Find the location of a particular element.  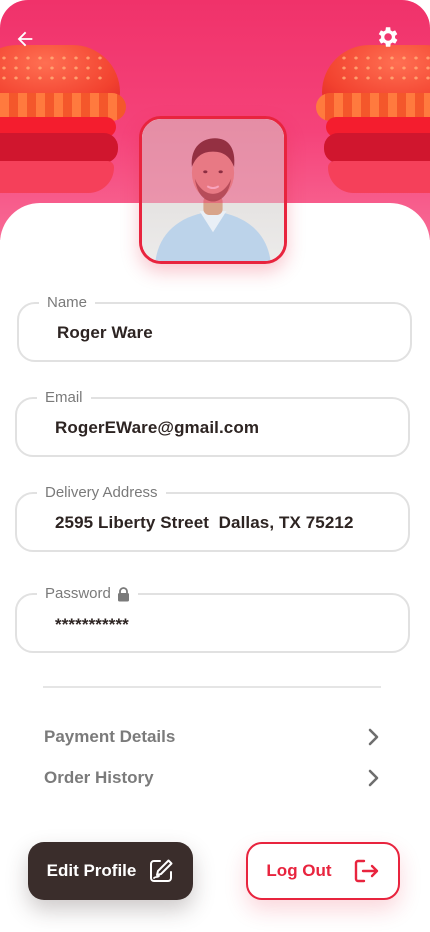

logout-label: Log Out is located at coordinates (299, 870).